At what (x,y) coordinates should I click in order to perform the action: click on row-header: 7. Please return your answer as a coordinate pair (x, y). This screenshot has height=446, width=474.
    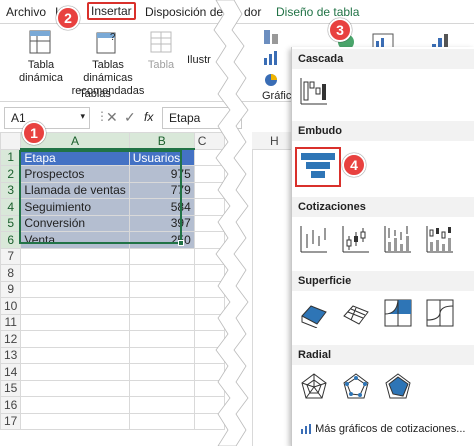
    Looking at the image, I should click on (11, 256).